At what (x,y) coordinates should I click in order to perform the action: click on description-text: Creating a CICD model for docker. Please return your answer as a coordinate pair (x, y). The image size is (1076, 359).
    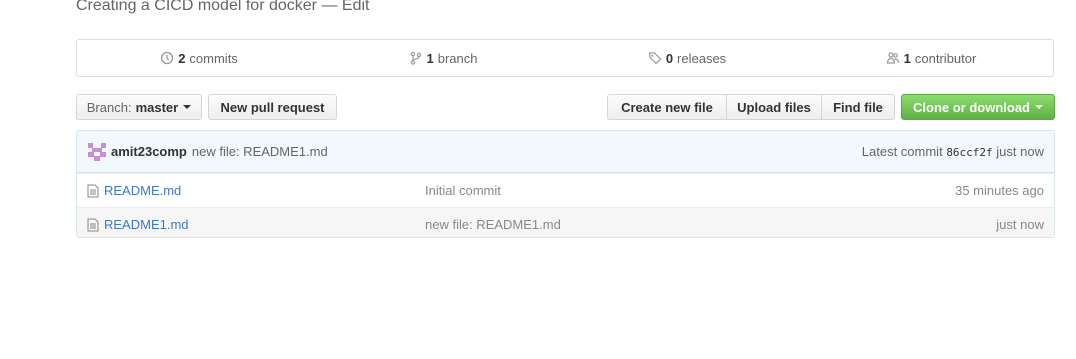
    Looking at the image, I should click on (196, 7).